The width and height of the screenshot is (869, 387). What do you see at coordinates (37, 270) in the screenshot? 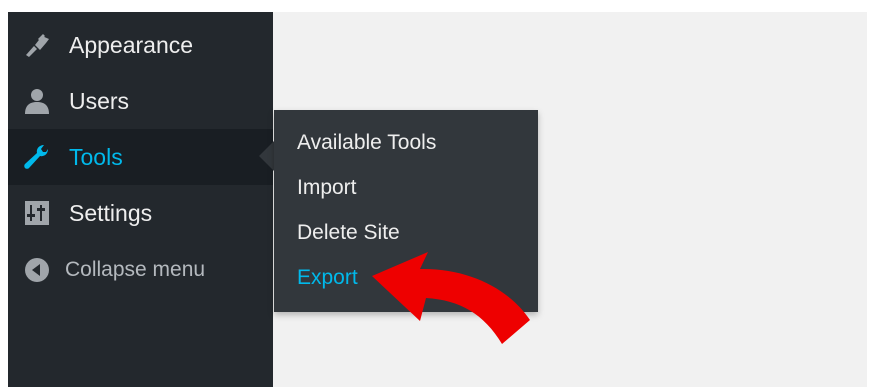
I see `collapse-arrow-icon` at bounding box center [37, 270].